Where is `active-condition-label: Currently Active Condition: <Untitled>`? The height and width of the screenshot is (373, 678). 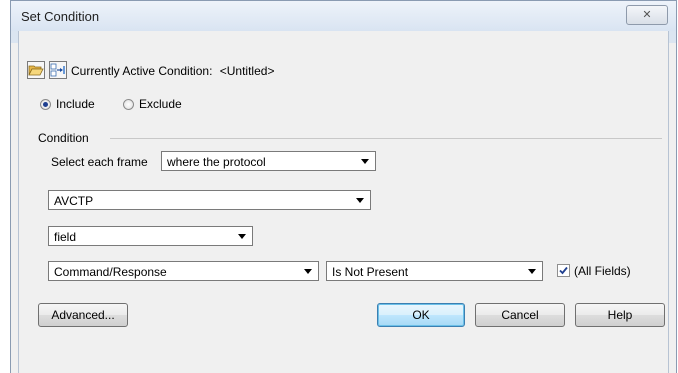 active-condition-label: Currently Active Condition: <Untitled> is located at coordinates (172, 71).